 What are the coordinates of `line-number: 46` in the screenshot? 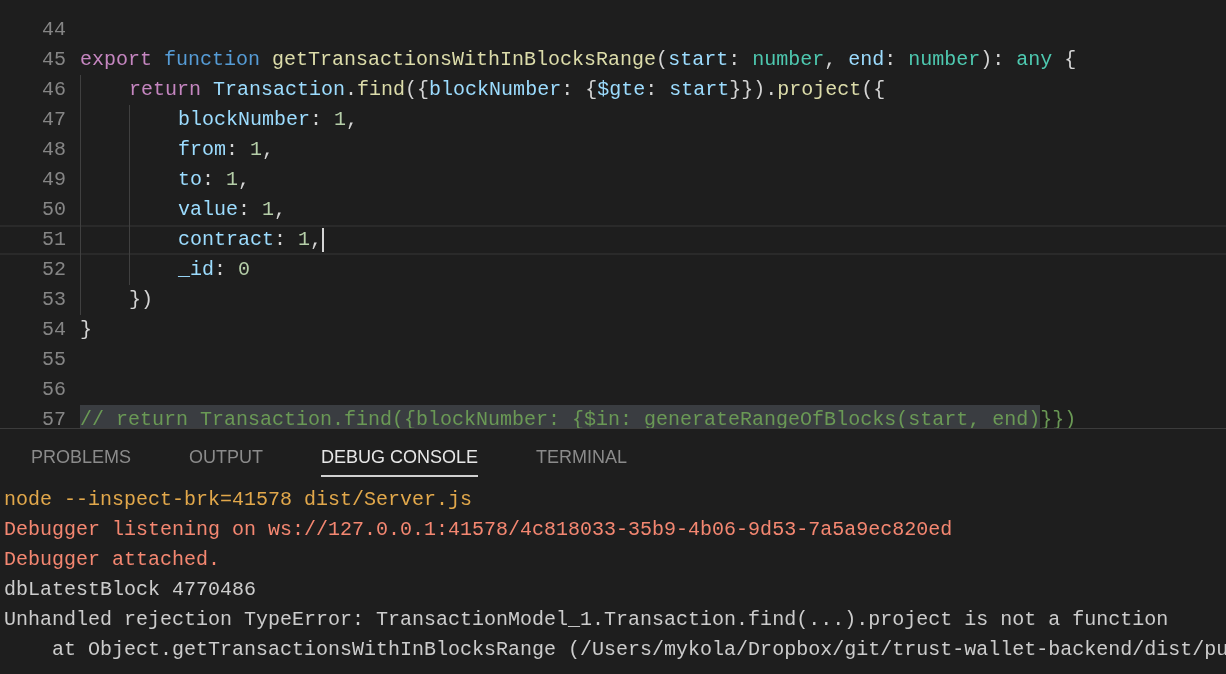 It's located at (53, 90).